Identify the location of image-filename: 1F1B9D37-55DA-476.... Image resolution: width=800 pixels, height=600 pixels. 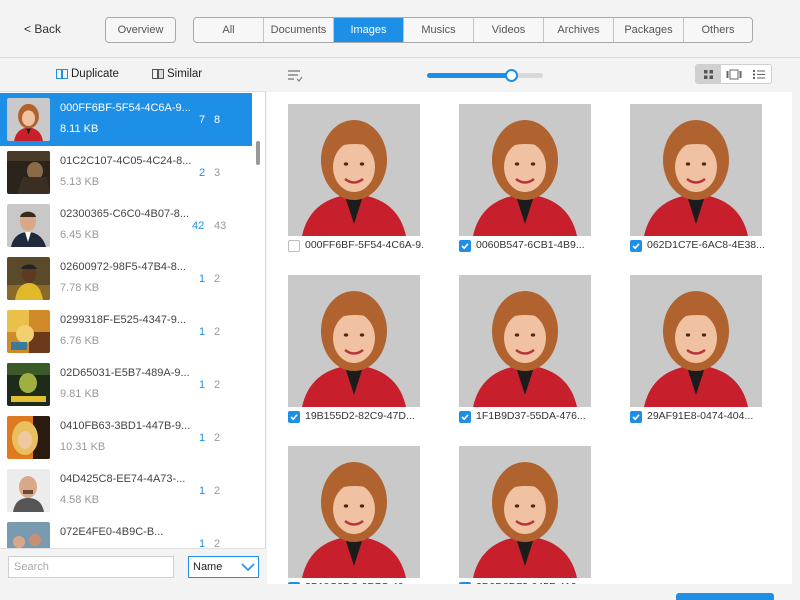
(531, 416).